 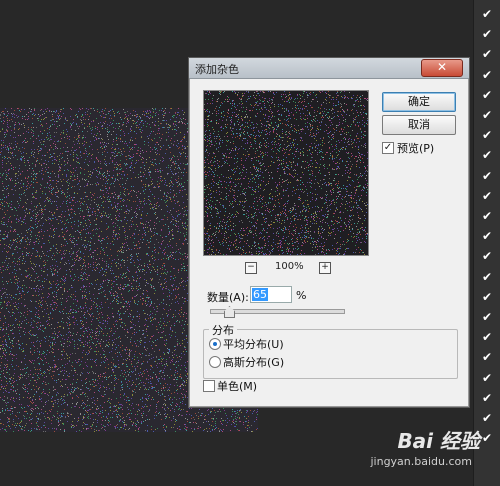 I want to click on ok-button: 确定, so click(x=419, y=102).